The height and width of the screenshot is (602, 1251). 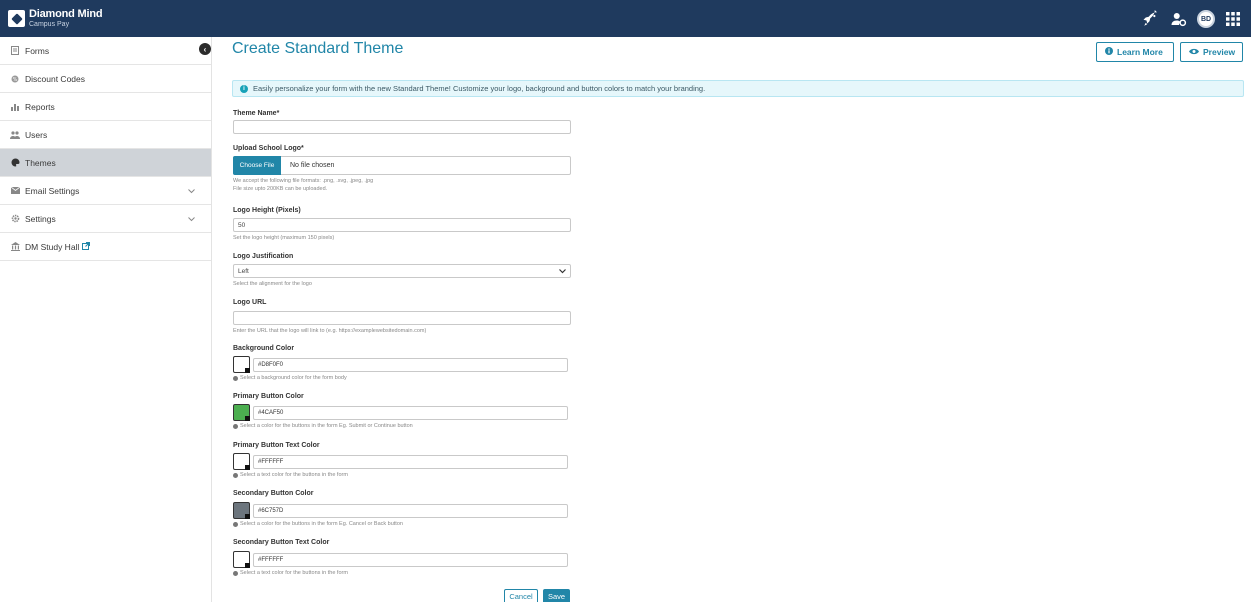 I want to click on secondary-button-color-label: Secondary Button Color, so click(x=273, y=493).